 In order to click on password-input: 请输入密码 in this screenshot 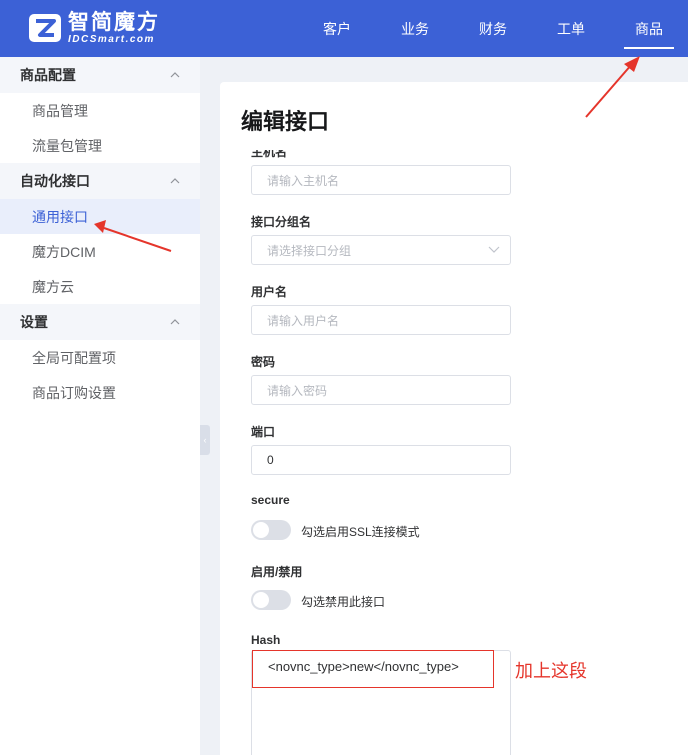, I will do `click(381, 390)`.